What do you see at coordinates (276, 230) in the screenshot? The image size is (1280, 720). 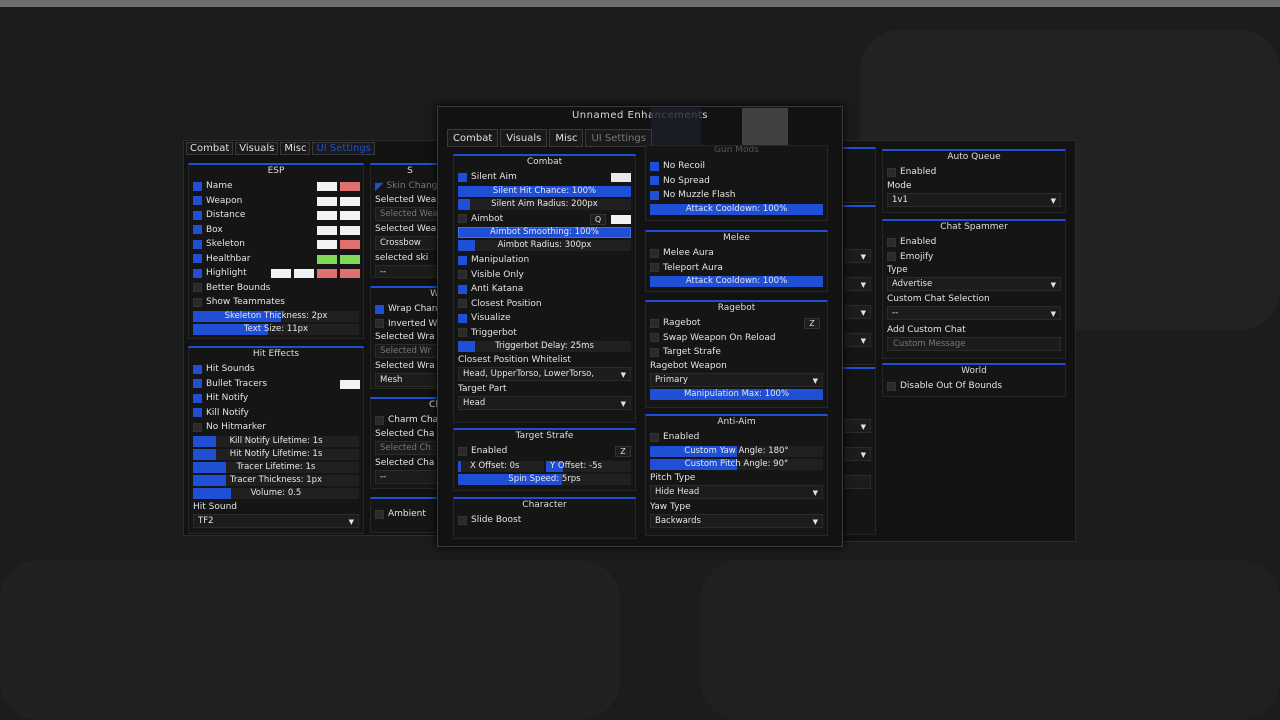 I see `esp-box-toggle: Box` at bounding box center [276, 230].